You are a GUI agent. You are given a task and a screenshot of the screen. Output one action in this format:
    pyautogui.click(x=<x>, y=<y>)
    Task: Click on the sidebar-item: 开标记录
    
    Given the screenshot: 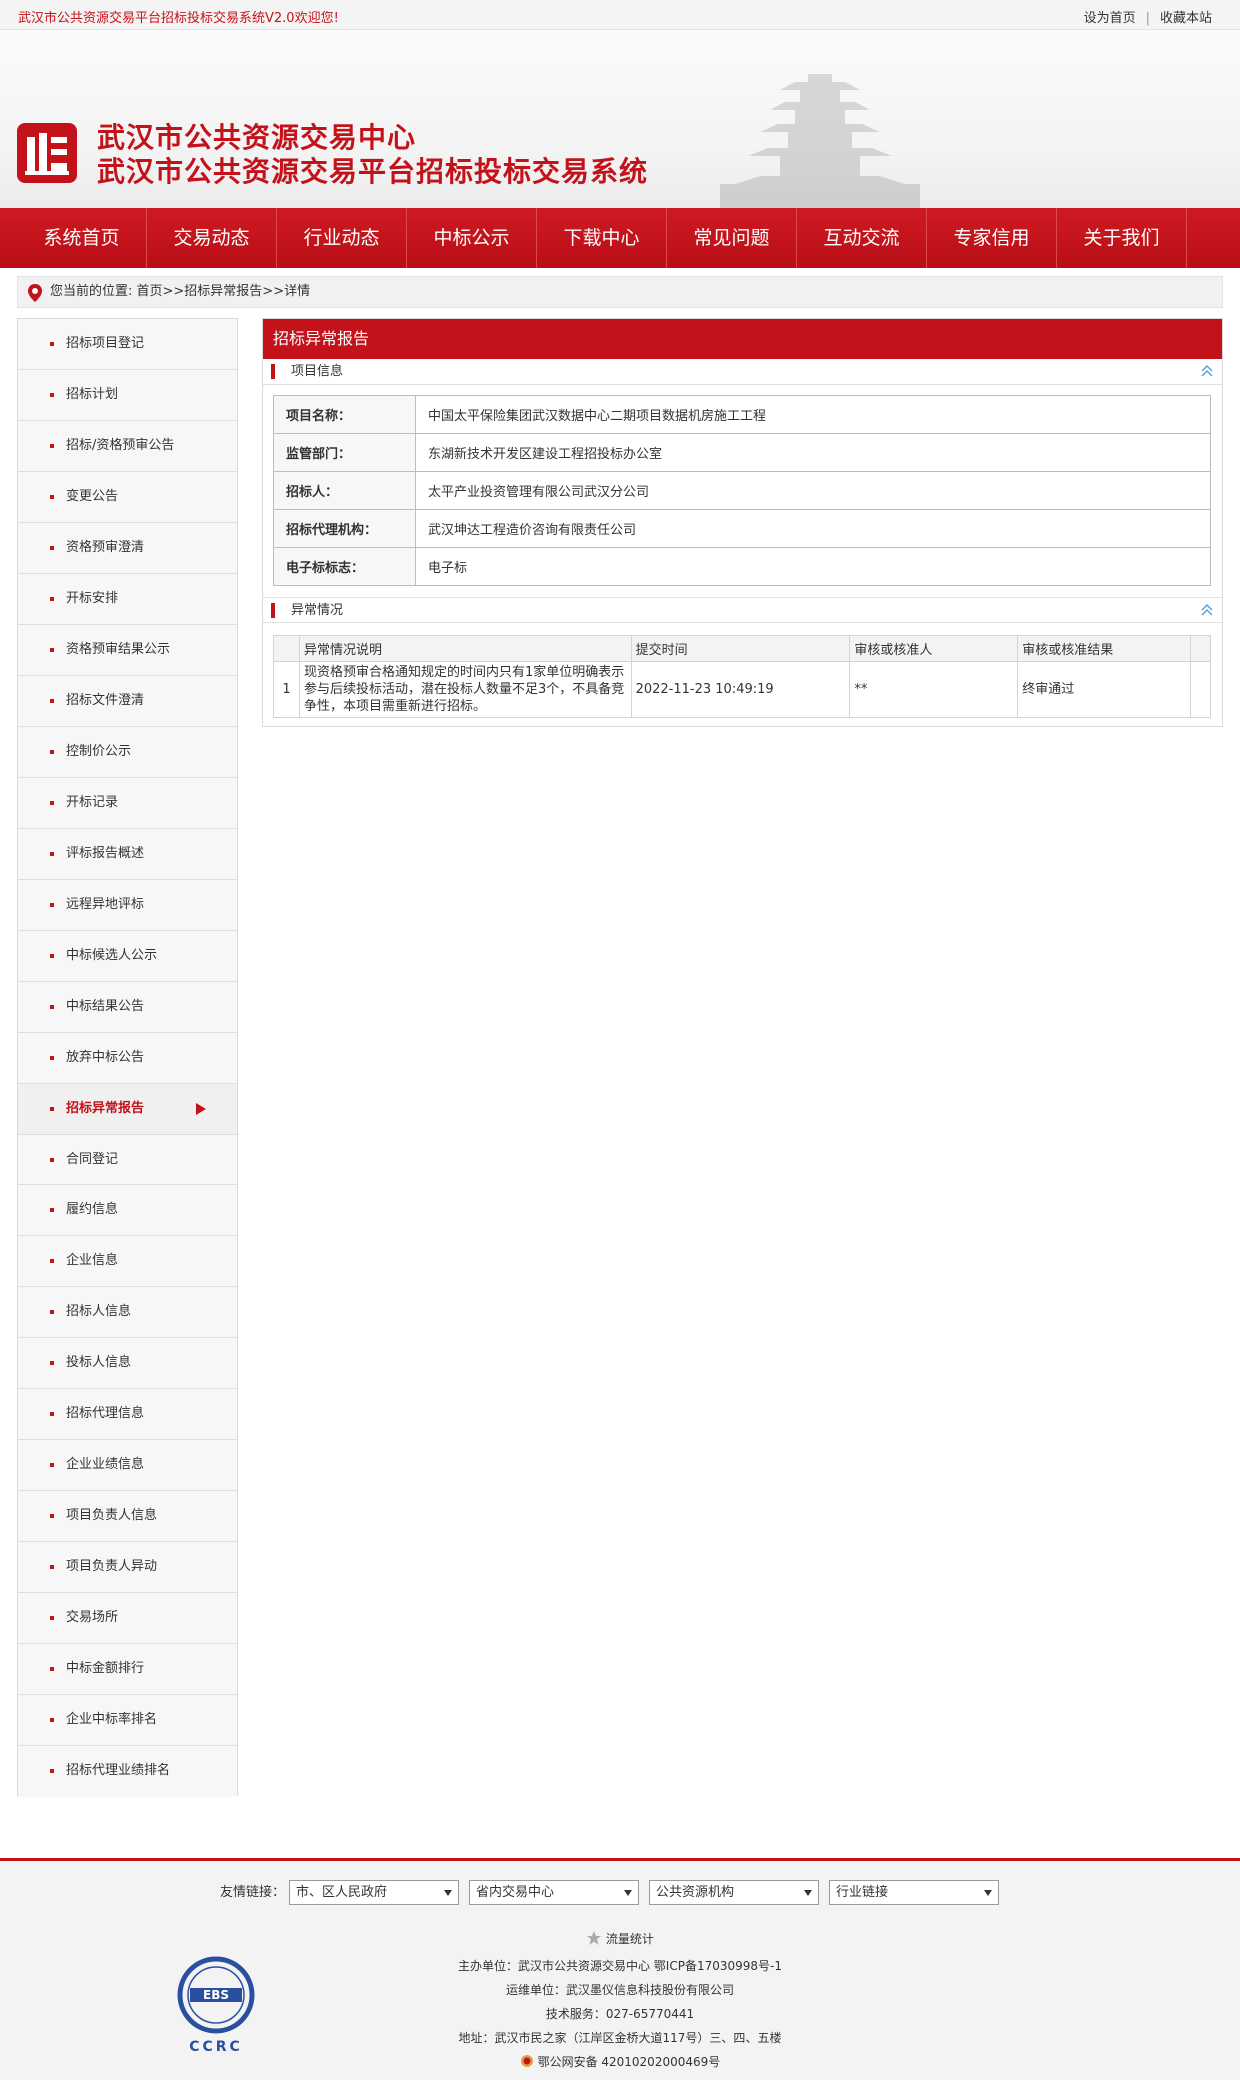 What is the action you would take?
    pyautogui.click(x=127, y=803)
    